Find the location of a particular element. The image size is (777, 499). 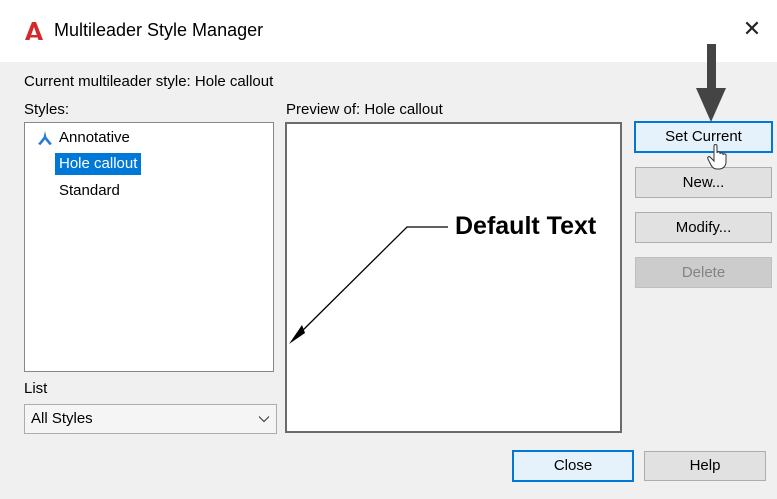

close-button: Close is located at coordinates (573, 466).